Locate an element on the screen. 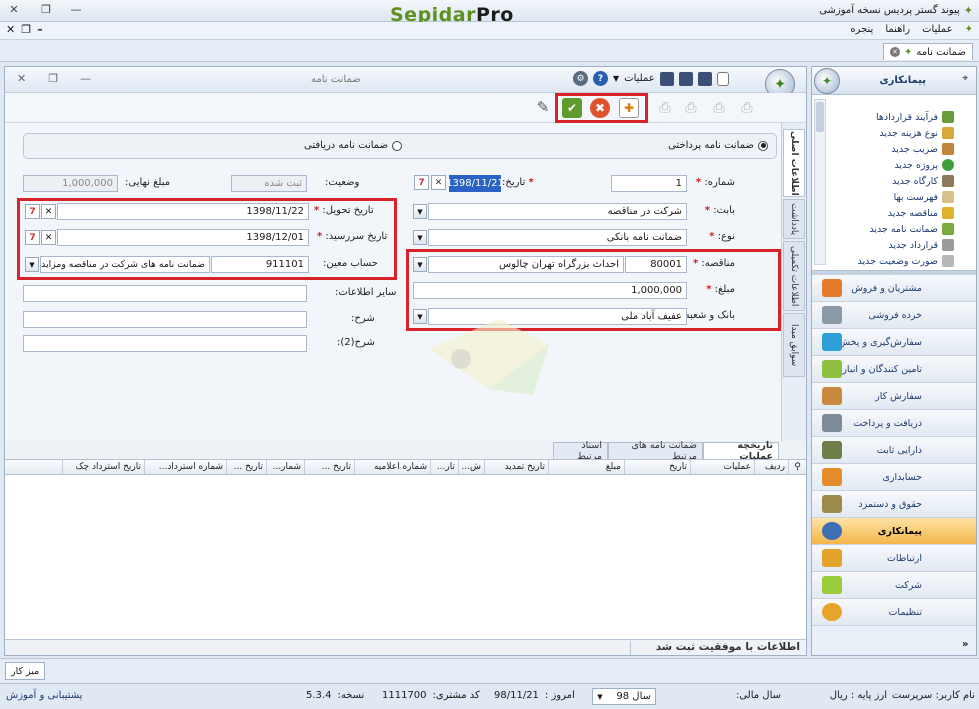 The height and width of the screenshot is (709, 979). delivery-date-field: 1398/11/22 is located at coordinates (183, 211).